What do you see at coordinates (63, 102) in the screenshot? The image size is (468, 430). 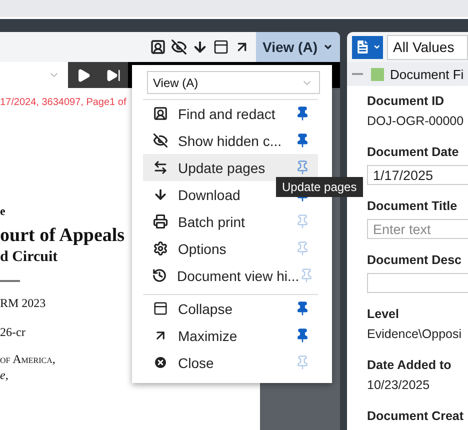 I see `page-info-label: 17/2024, 3634097, Page1 of` at bounding box center [63, 102].